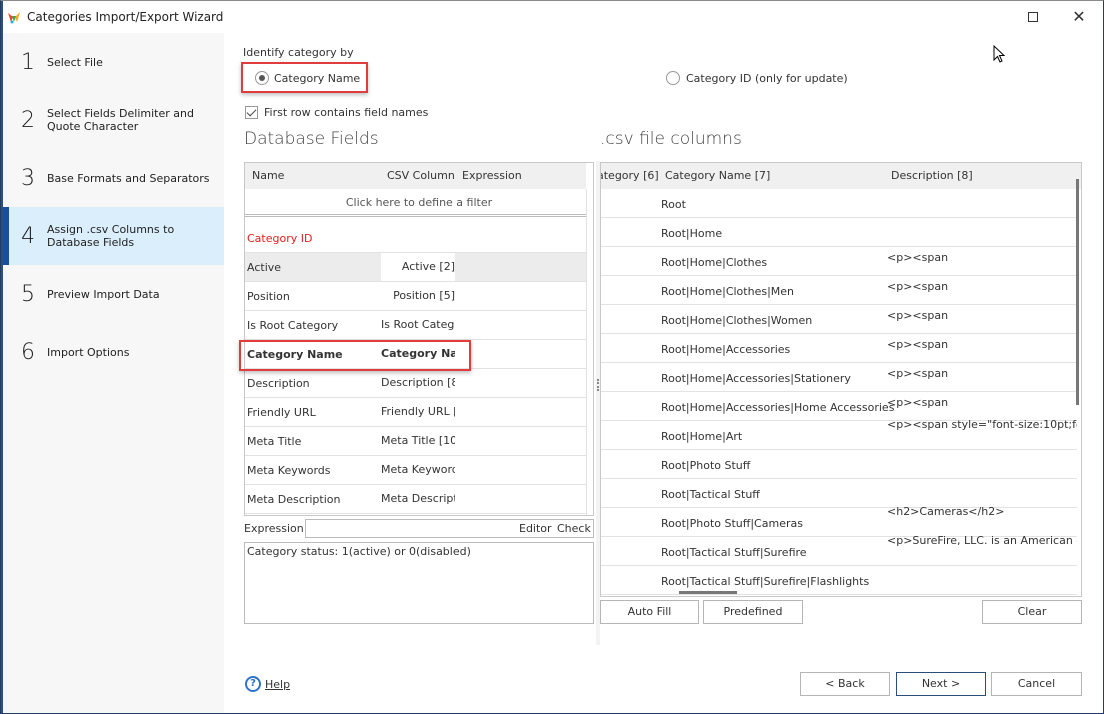 The image size is (1104, 714). I want to click on column-header-description: Description [8], so click(932, 175).